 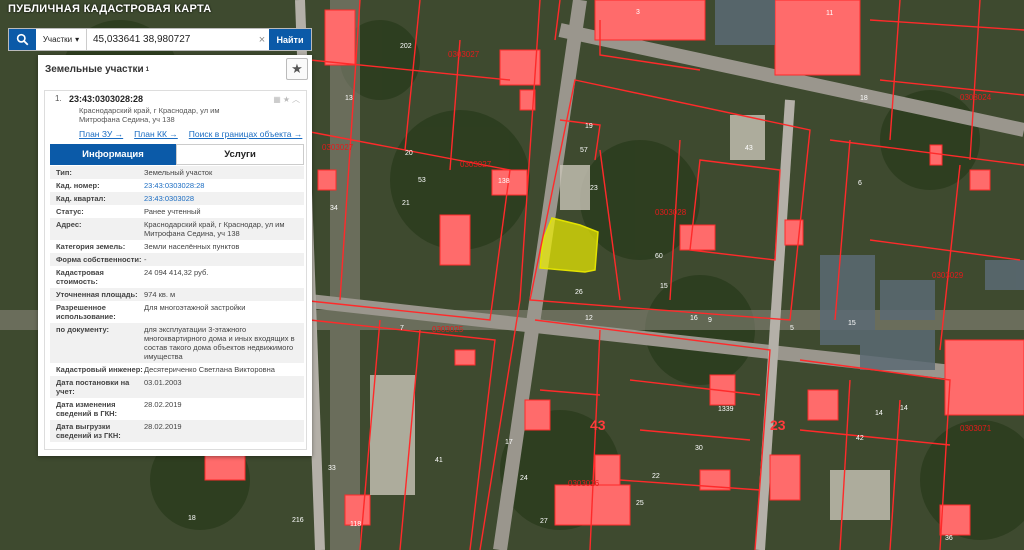 What do you see at coordinates (448, 329) in the screenshot?
I see `map-quarter-label: 0303025` at bounding box center [448, 329].